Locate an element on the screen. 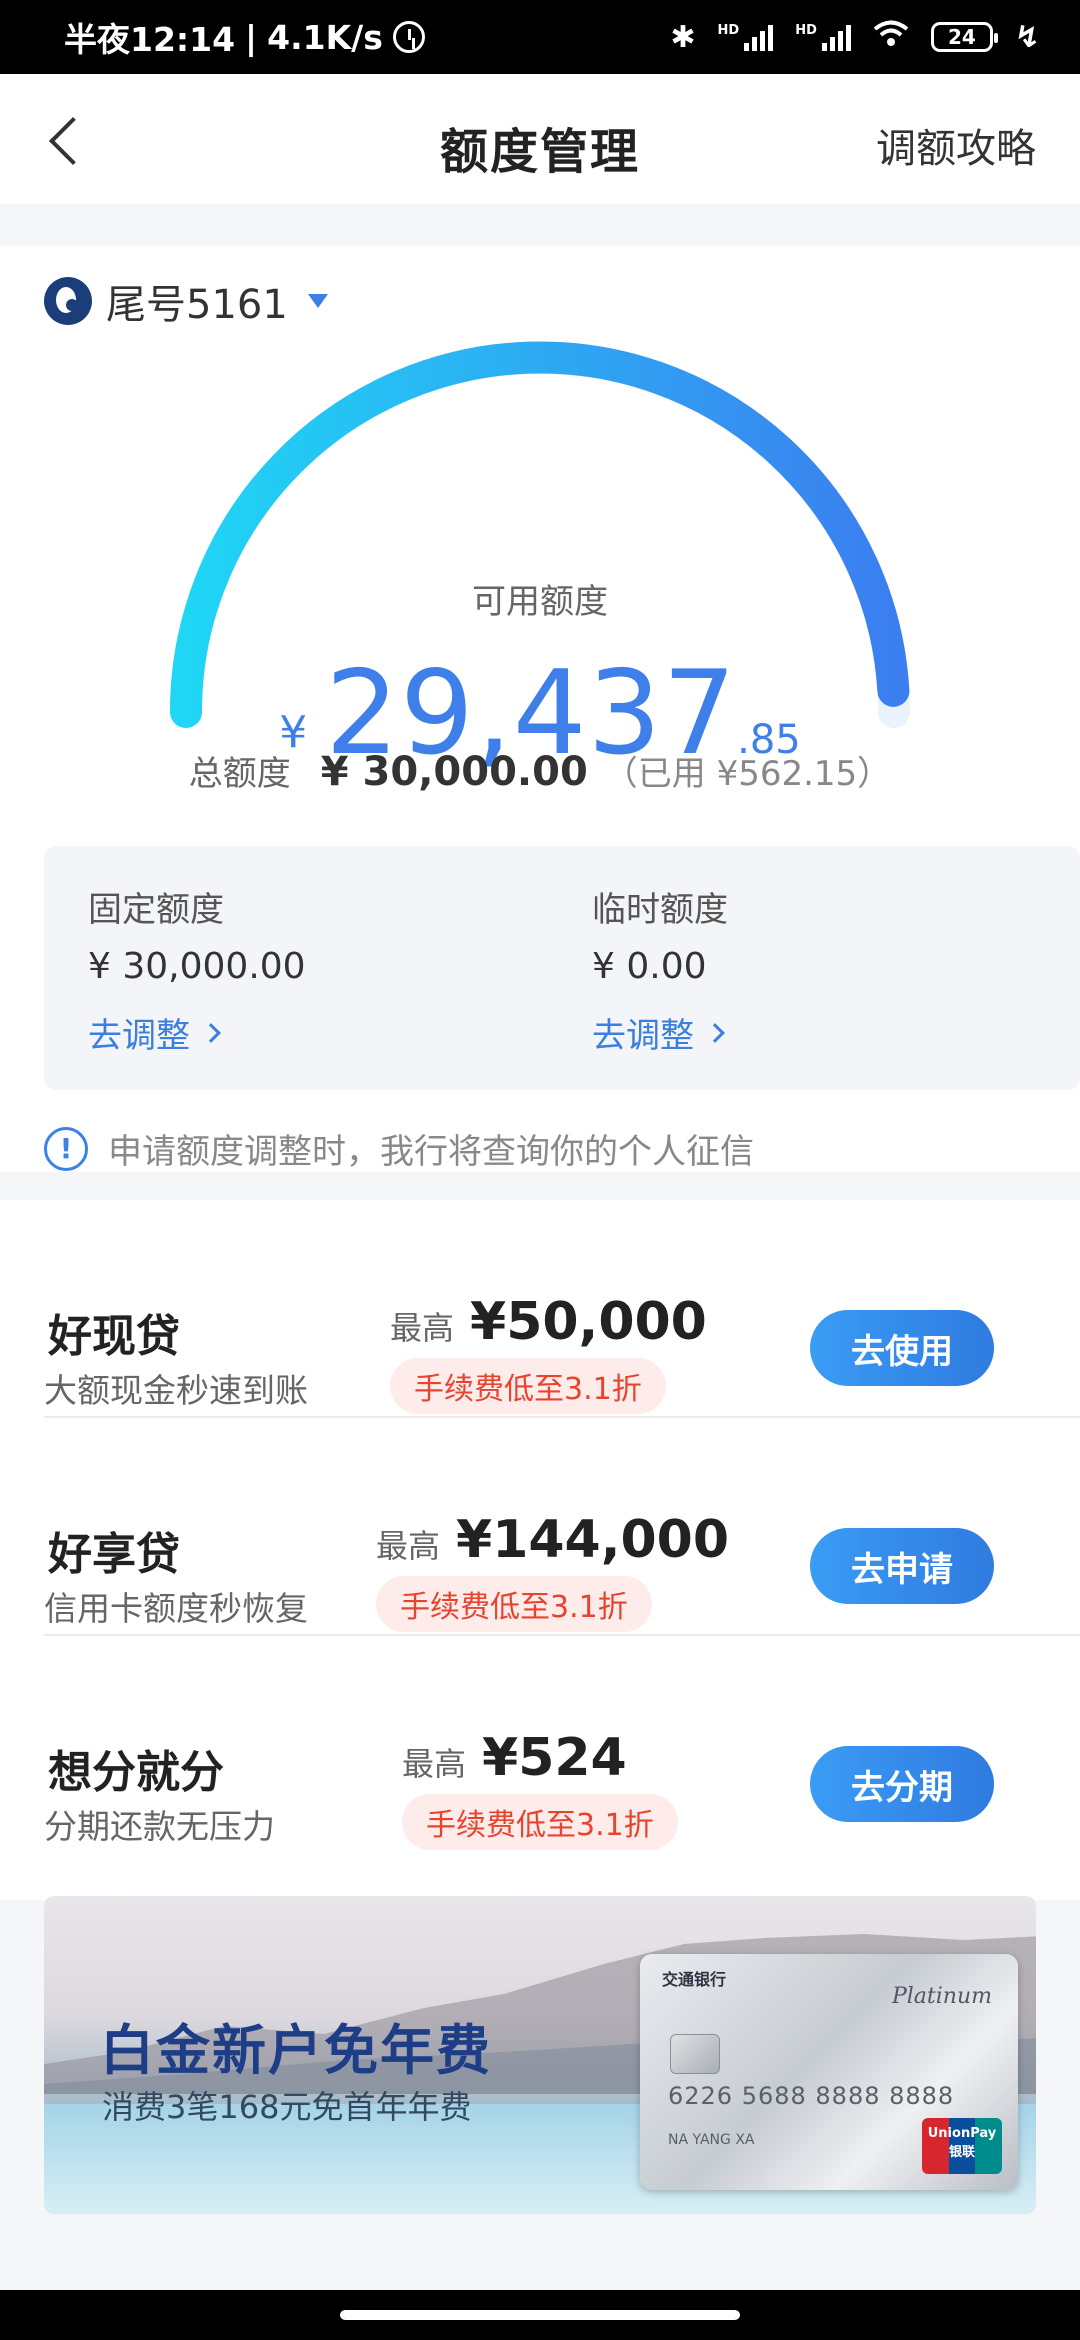  card-chip-icon is located at coordinates (695, 2054).